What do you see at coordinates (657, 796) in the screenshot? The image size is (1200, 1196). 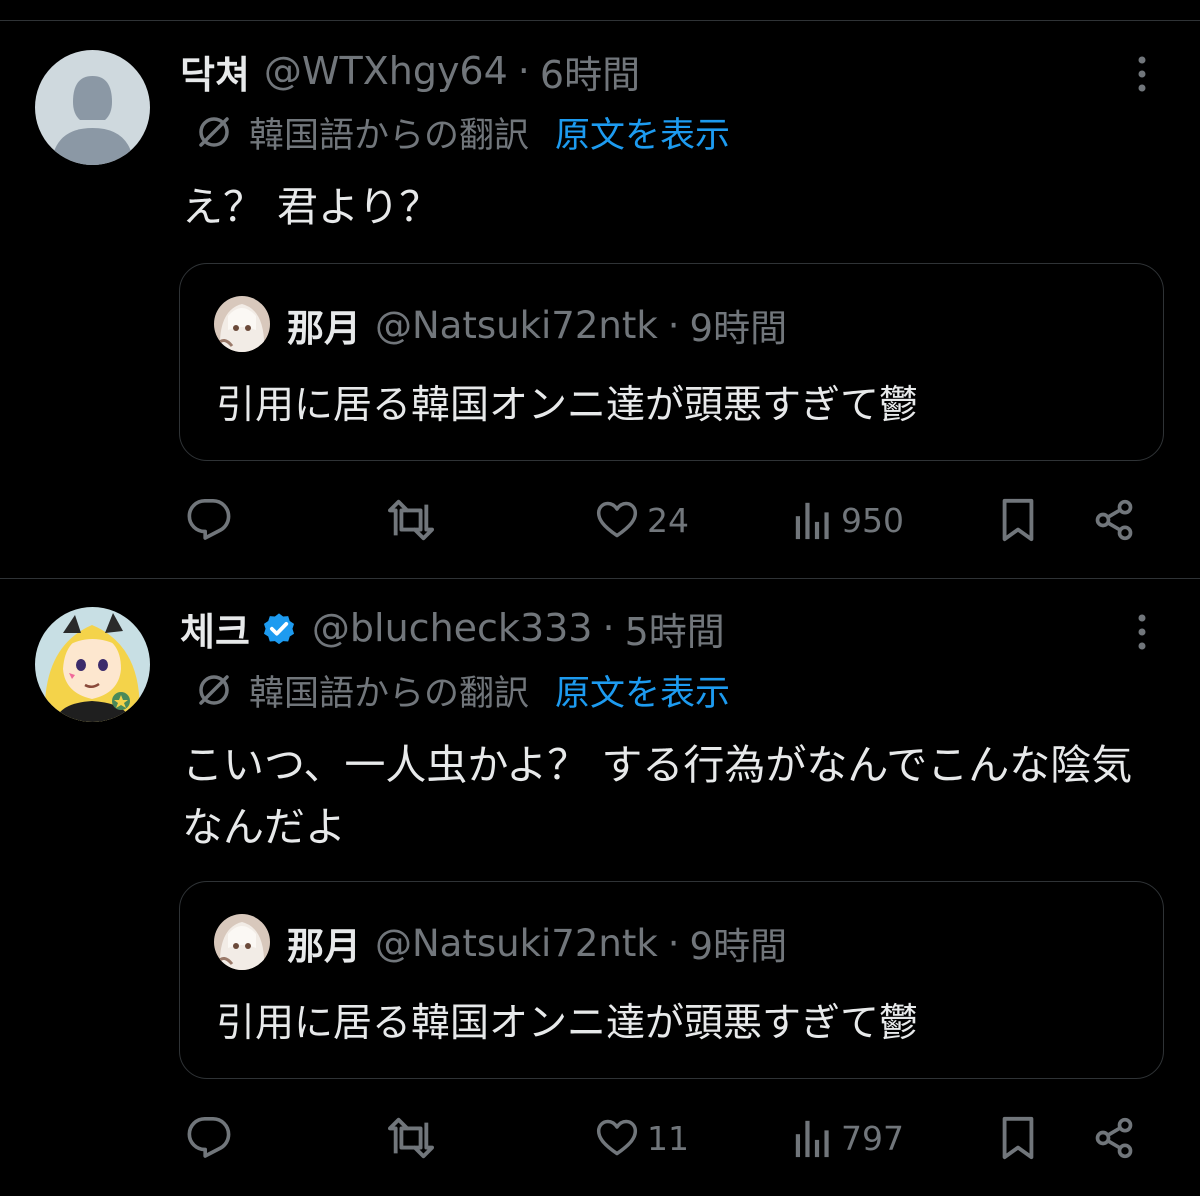 I see `tweet-text: こいつ、一人虫かよ？ する行為がなんでこんな陰気なんだよ` at bounding box center [657, 796].